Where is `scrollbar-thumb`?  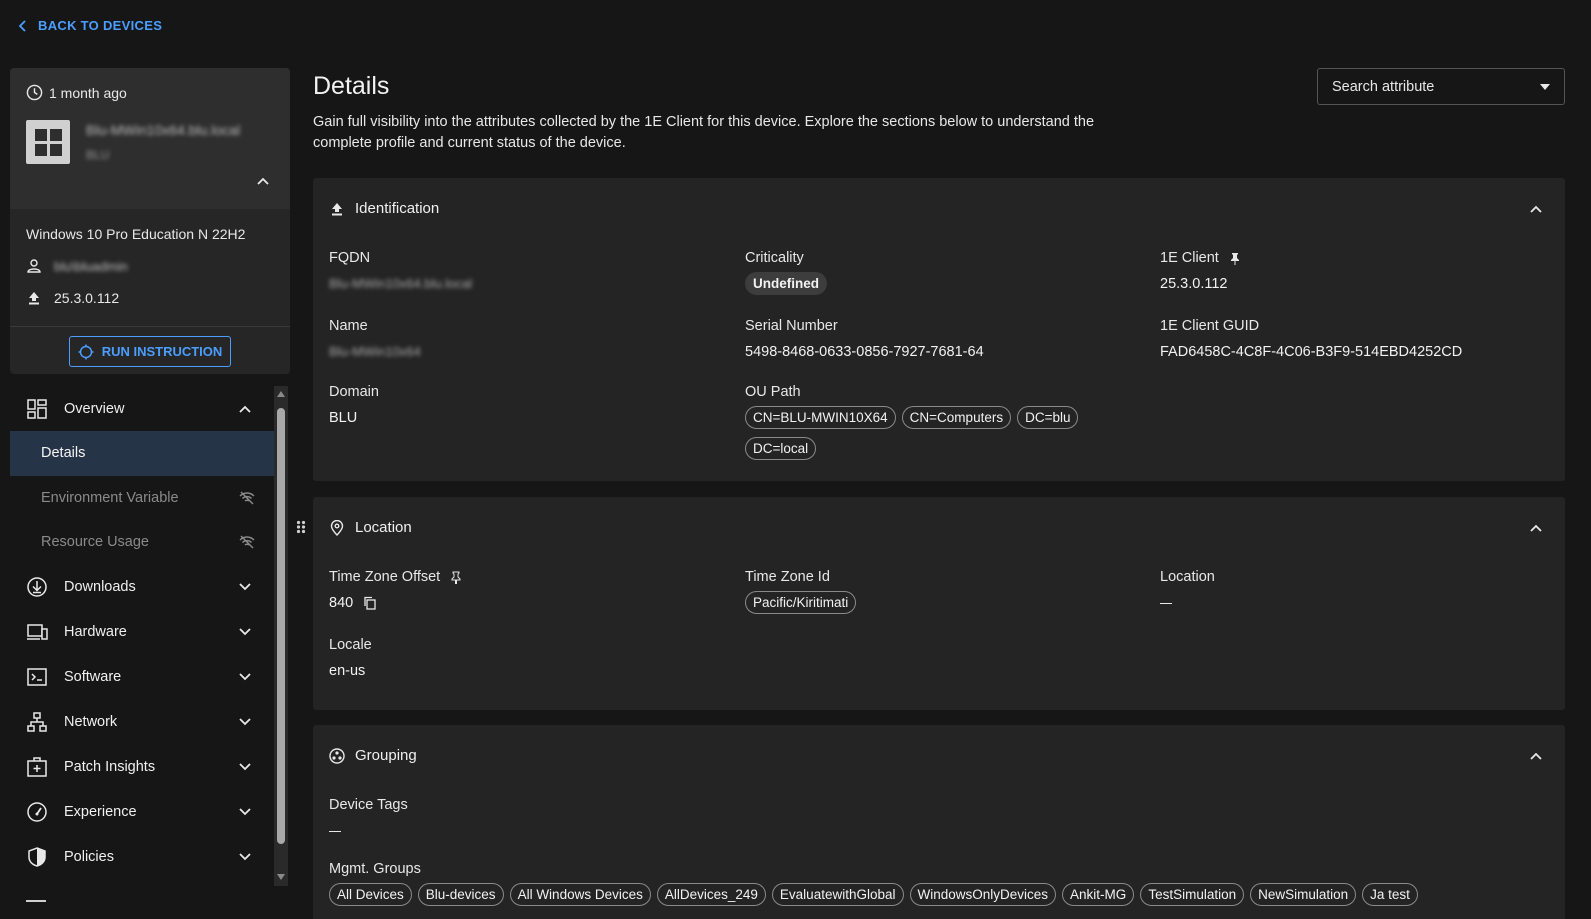
scrollbar-thumb is located at coordinates (281, 626).